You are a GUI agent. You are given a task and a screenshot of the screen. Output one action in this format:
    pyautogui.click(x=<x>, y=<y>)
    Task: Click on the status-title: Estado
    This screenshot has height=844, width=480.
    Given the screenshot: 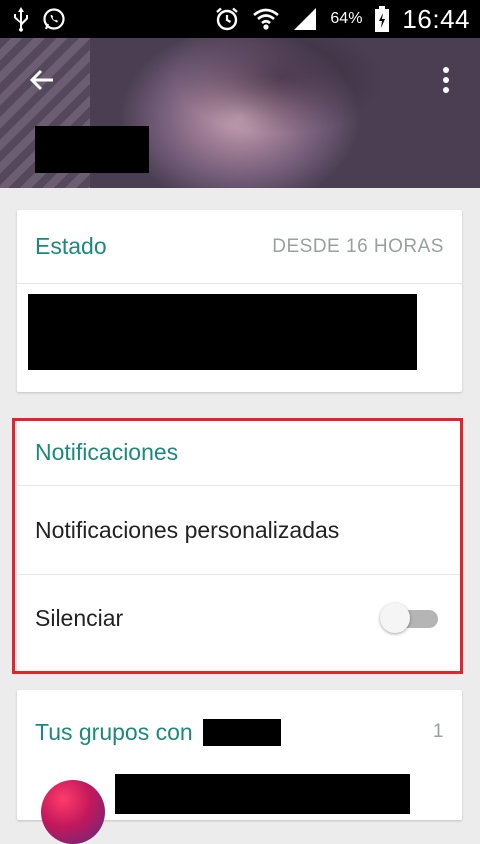 What is the action you would take?
    pyautogui.click(x=71, y=246)
    